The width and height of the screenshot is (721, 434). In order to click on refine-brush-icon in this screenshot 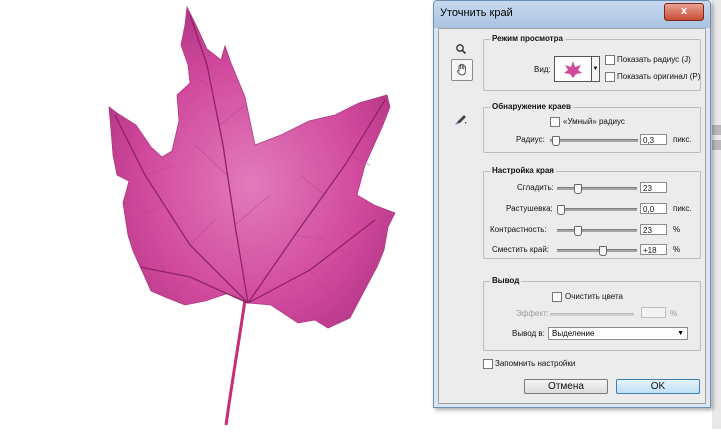, I will do `click(461, 120)`.